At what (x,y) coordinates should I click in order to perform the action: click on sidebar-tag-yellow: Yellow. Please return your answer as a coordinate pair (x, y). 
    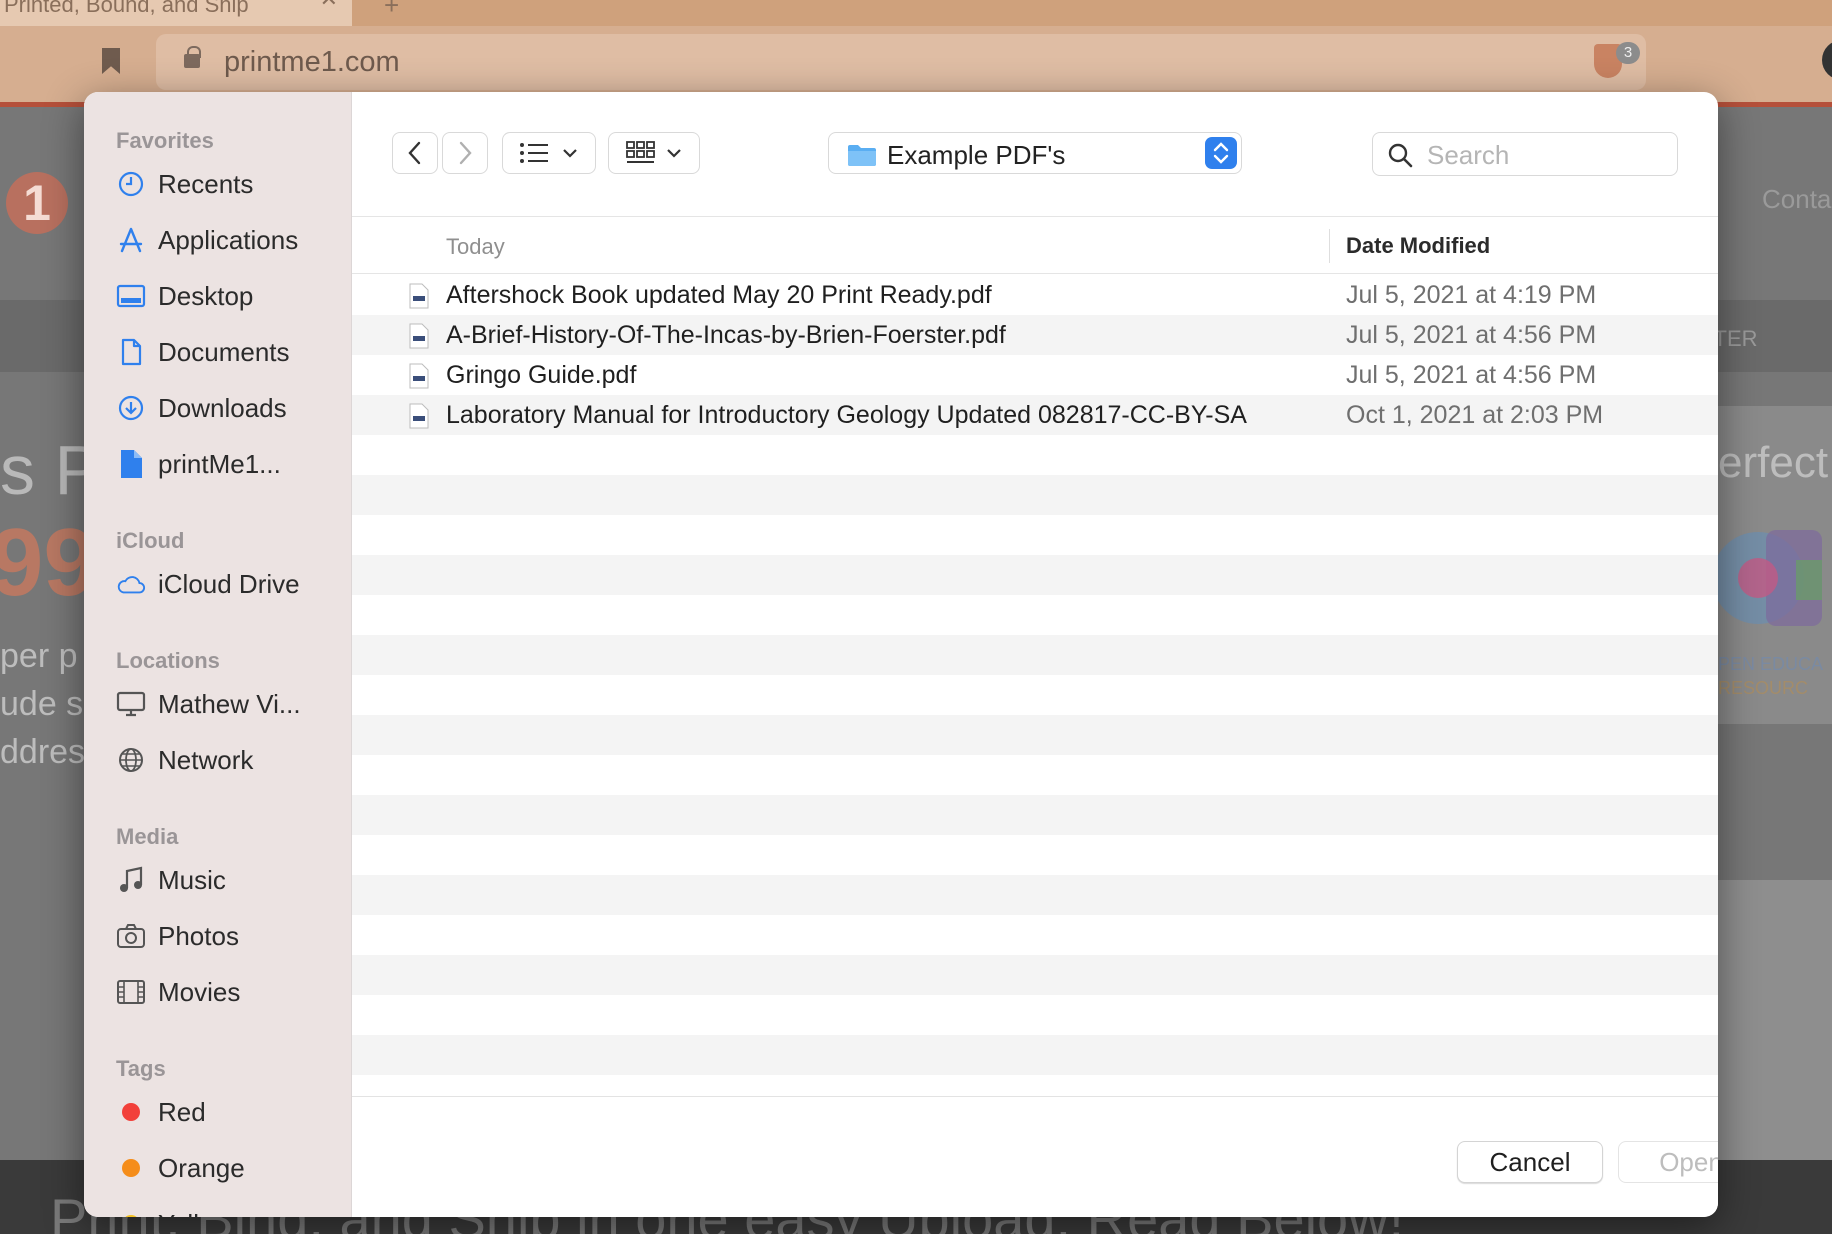
    Looking at the image, I should click on (231, 1210).